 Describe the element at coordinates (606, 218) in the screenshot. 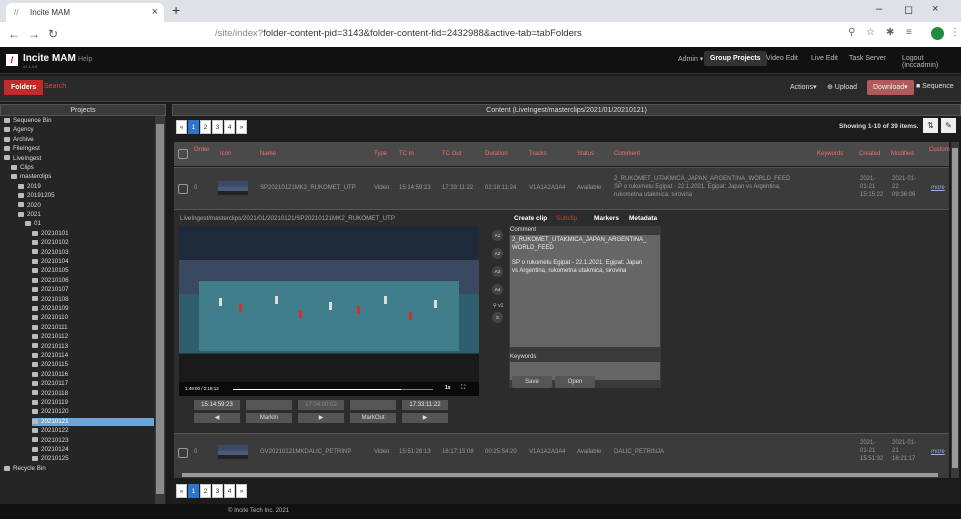

I see `tab-markers: Markers` at that location.